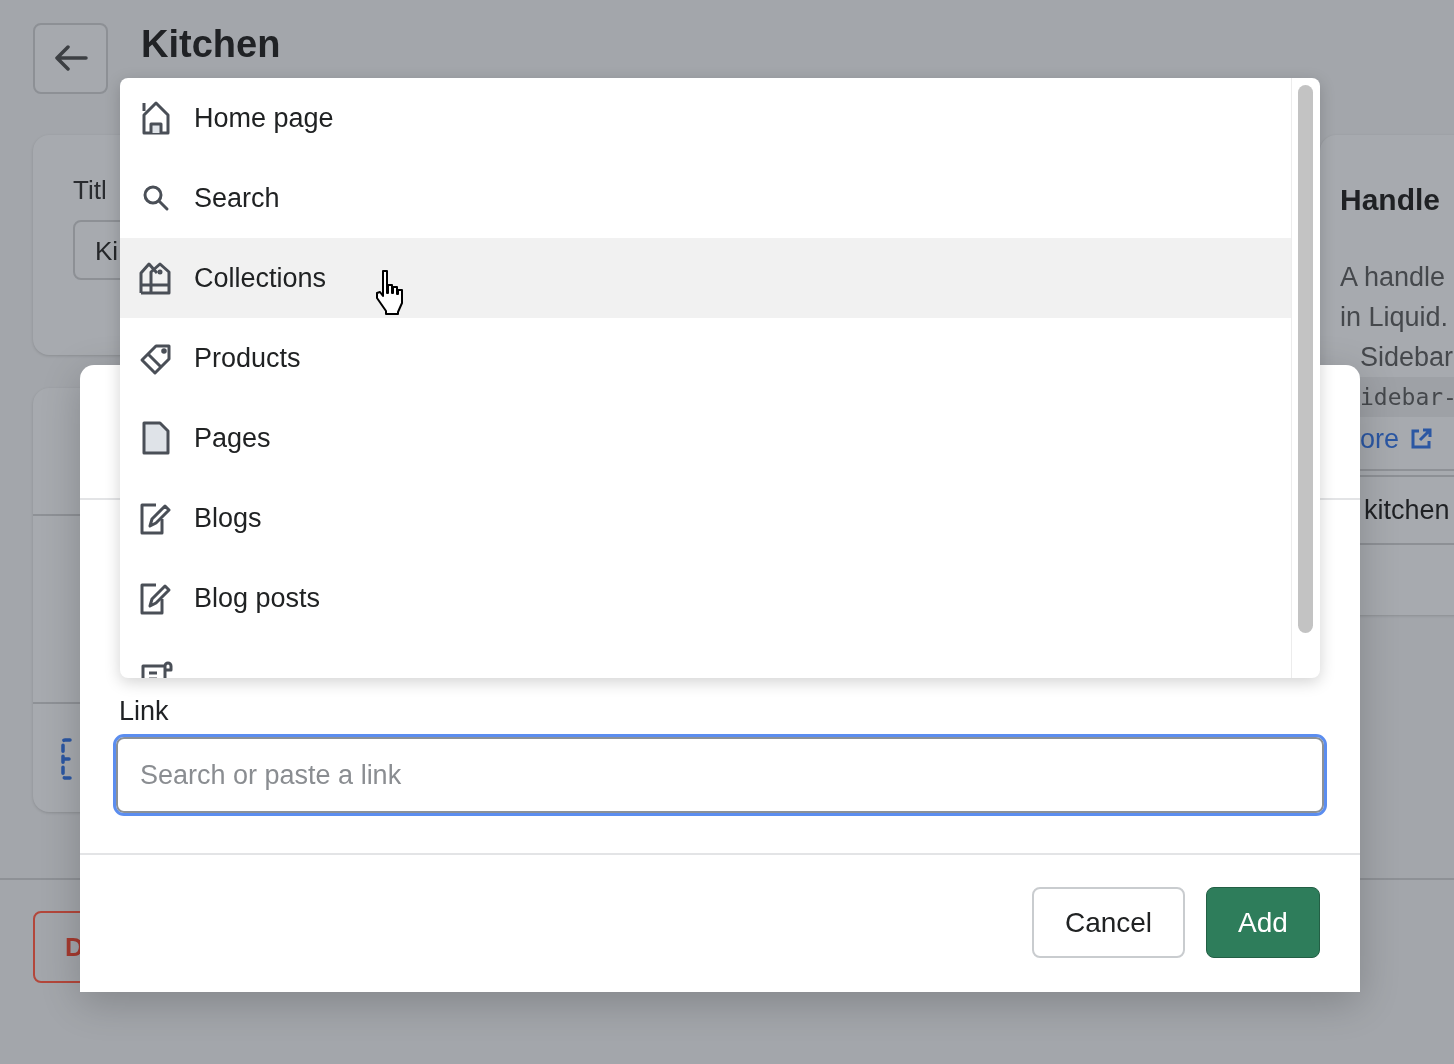 The height and width of the screenshot is (1064, 1454). What do you see at coordinates (720, 775) in the screenshot?
I see `link-input: Search or paste a link` at bounding box center [720, 775].